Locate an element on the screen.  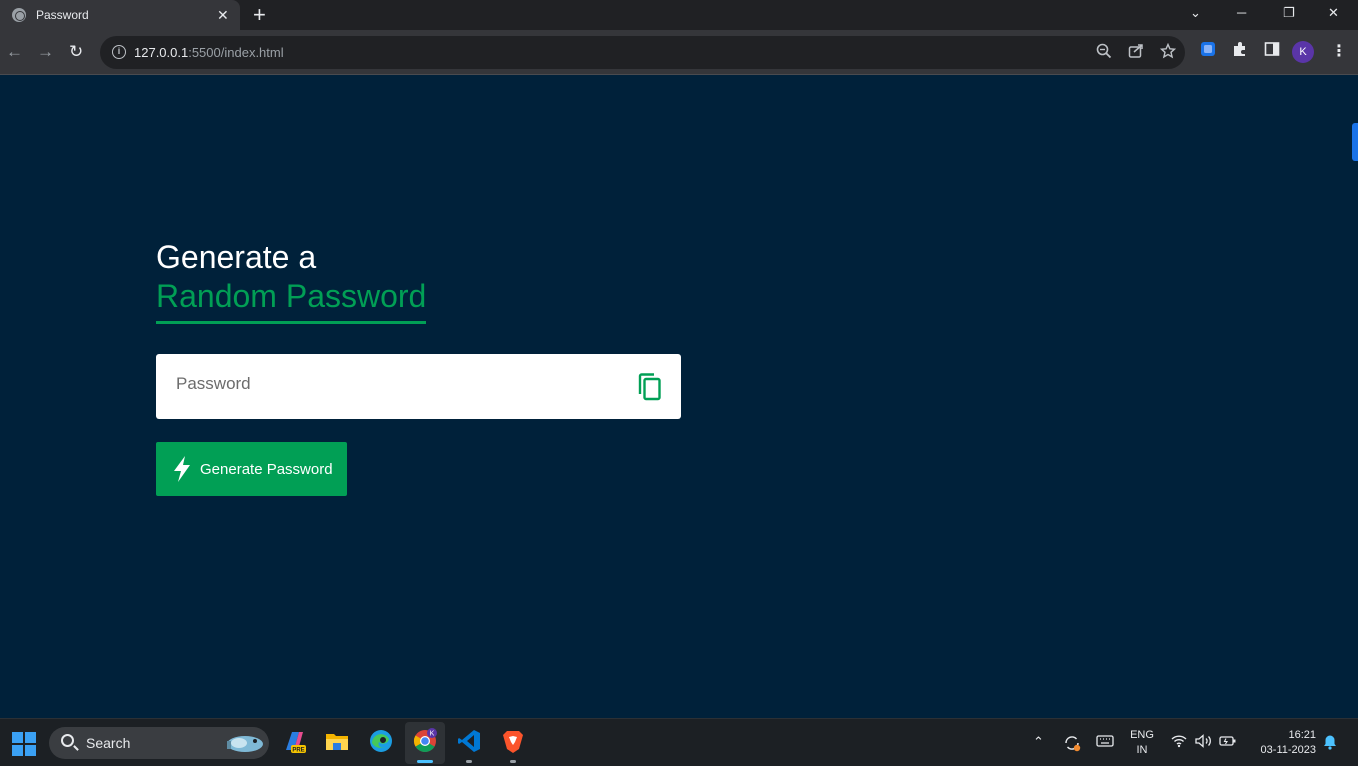
browser-toolbar: ← → ↻ i 127.0.0.1:5500/index.html K ⋮ is located at coordinates (679, 52).